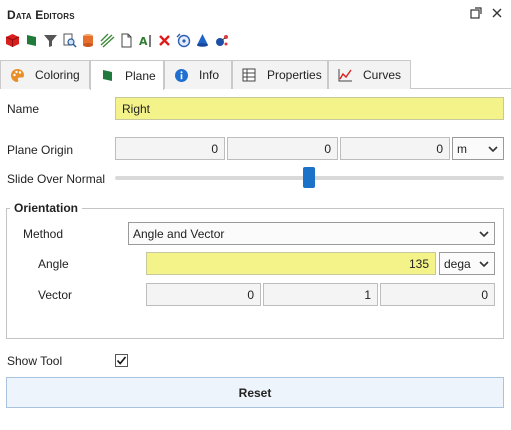 This screenshot has height=430, width=511. Describe the element at coordinates (170, 148) in the screenshot. I see `plane-origin-x-field: 0` at that location.